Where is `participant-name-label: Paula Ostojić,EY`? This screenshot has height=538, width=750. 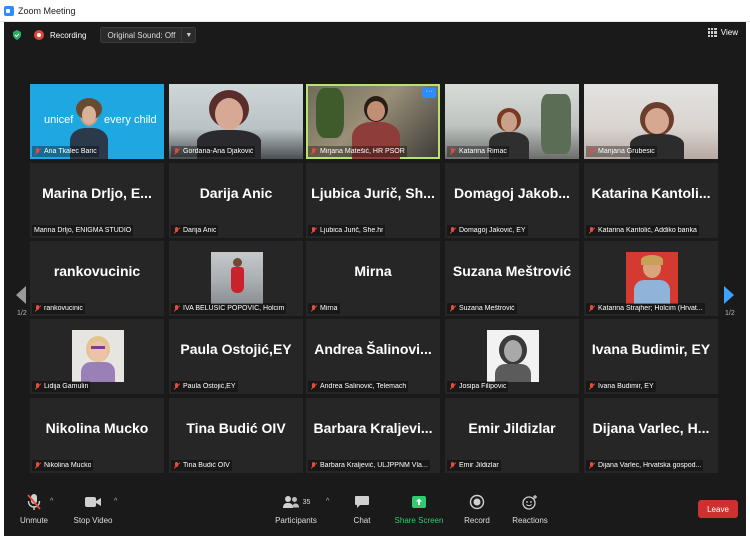
participant-name-label: Paula Ostojić,EY is located at coordinates (204, 386).